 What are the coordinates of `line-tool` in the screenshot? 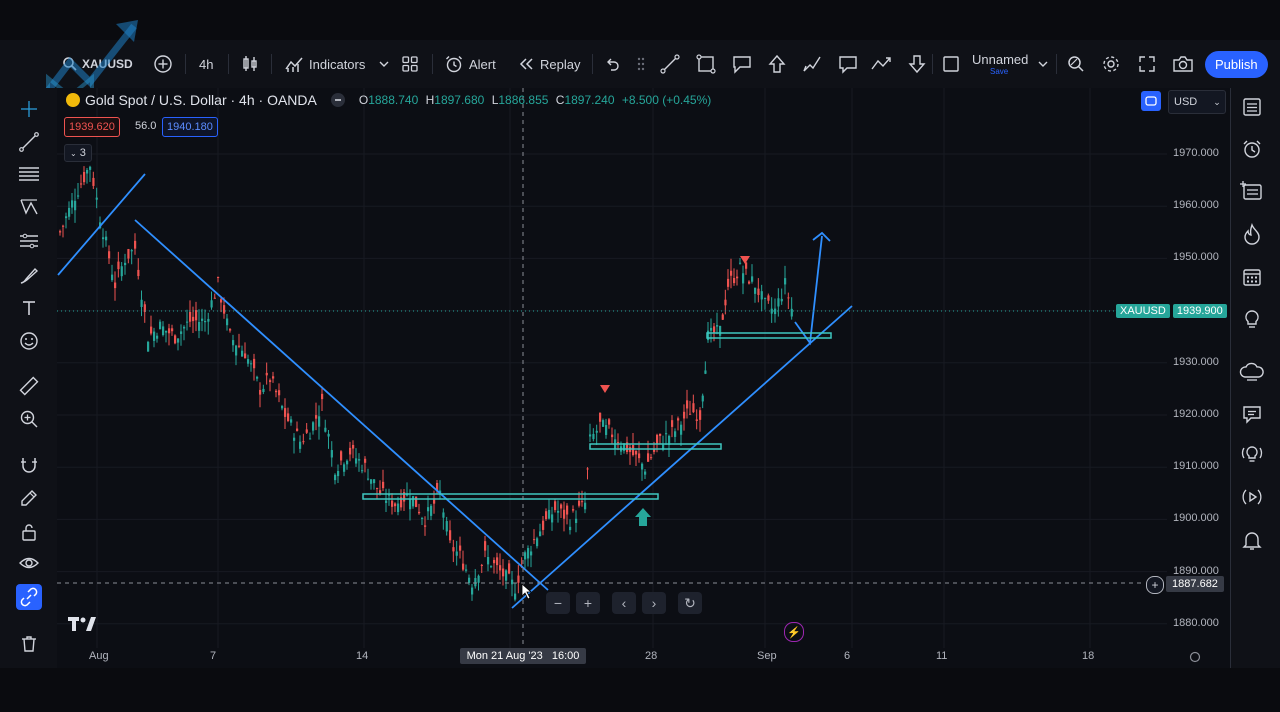 It's located at (29, 142).